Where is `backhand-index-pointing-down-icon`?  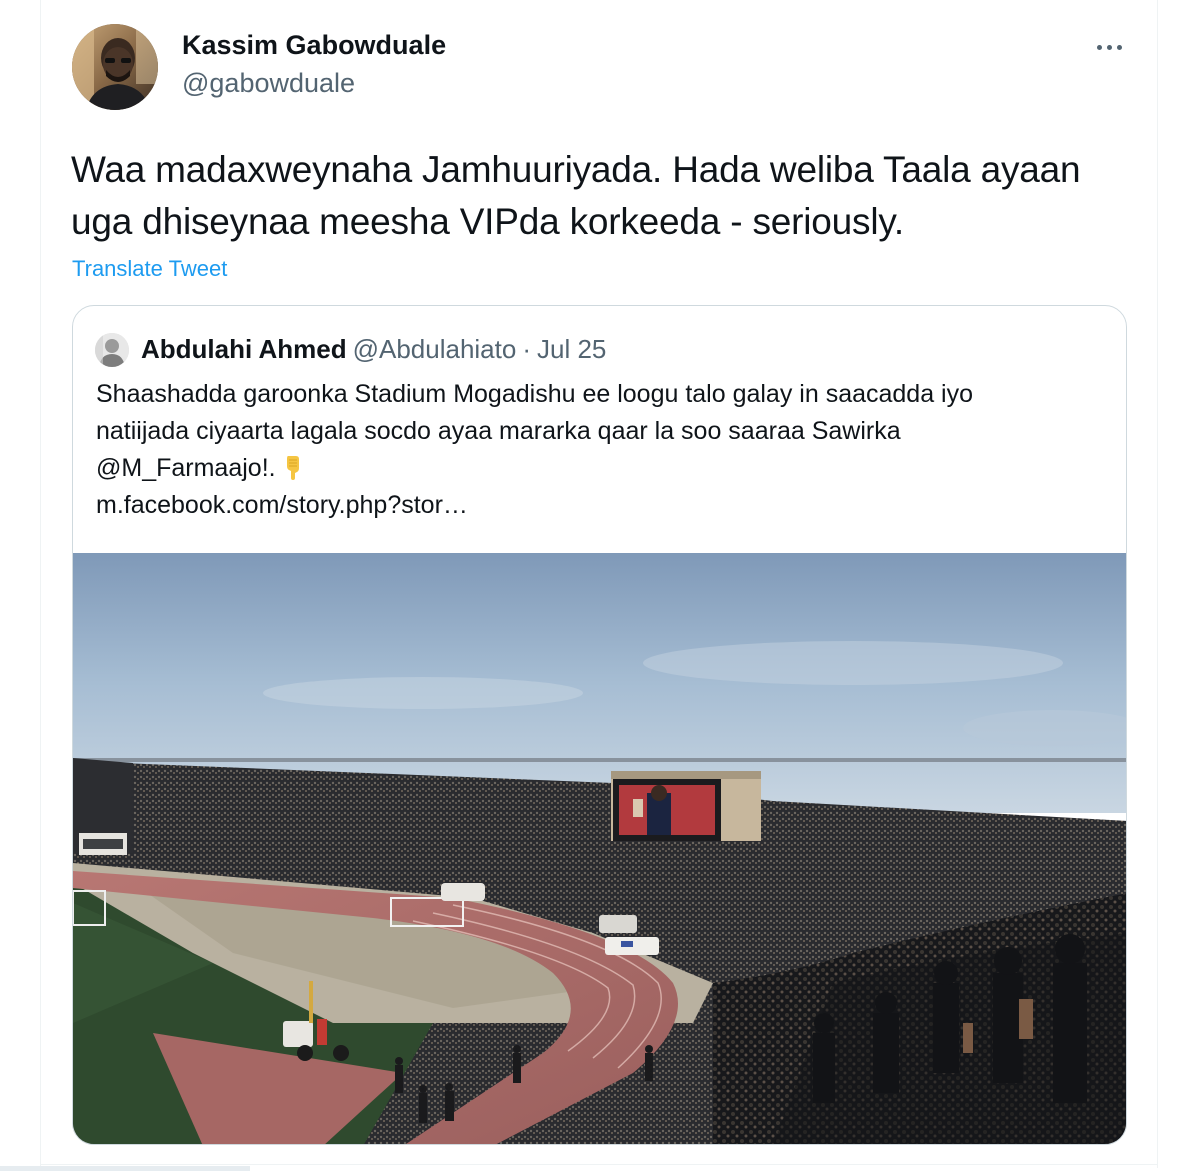 backhand-index-pointing-down-icon is located at coordinates (292, 468).